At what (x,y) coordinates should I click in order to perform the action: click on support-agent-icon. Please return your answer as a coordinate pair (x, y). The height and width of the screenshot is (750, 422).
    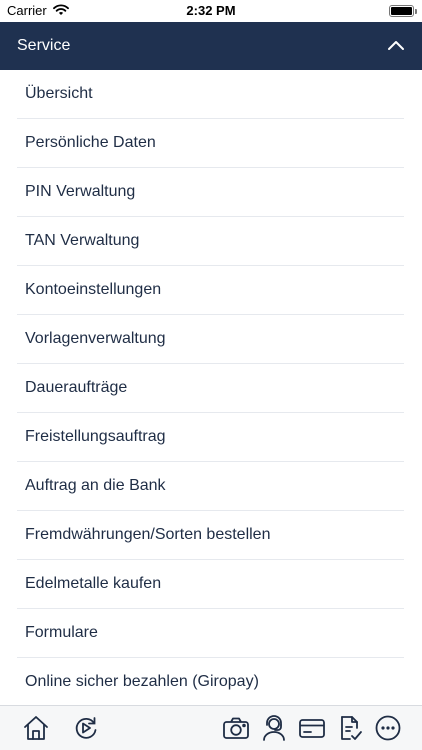
    Looking at the image, I should click on (274, 728).